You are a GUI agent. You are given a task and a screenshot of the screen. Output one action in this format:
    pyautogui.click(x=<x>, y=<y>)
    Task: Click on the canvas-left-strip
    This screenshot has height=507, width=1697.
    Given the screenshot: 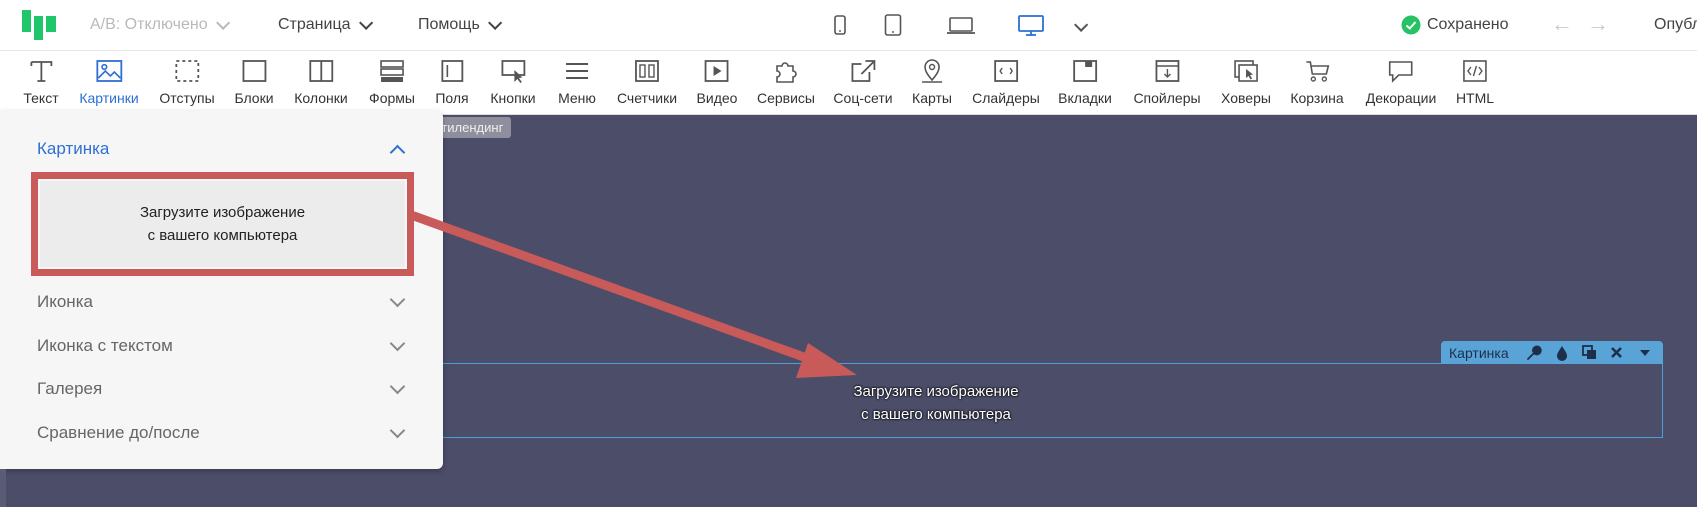 What is the action you would take?
    pyautogui.click(x=3, y=488)
    